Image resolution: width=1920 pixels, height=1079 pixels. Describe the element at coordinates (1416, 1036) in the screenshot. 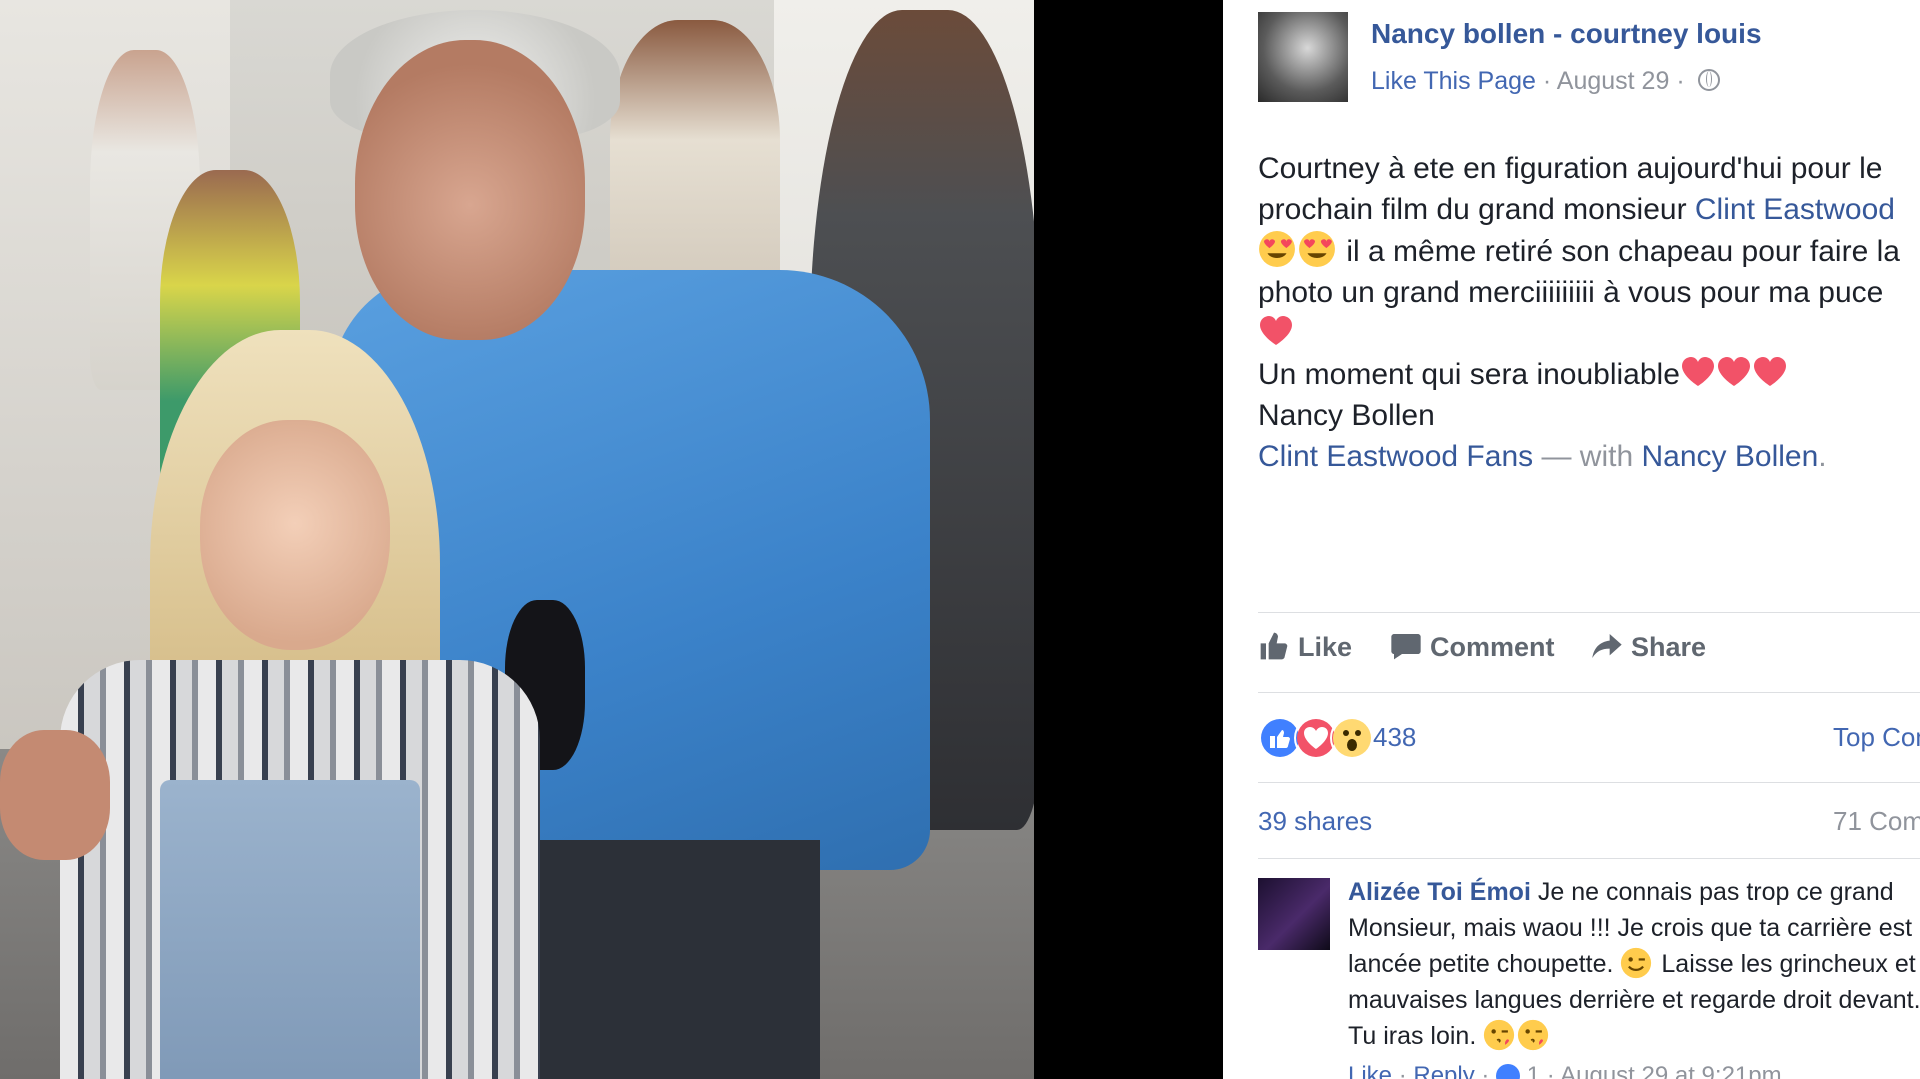

I see `comment-text-fragment: Tu iras loin.` at that location.